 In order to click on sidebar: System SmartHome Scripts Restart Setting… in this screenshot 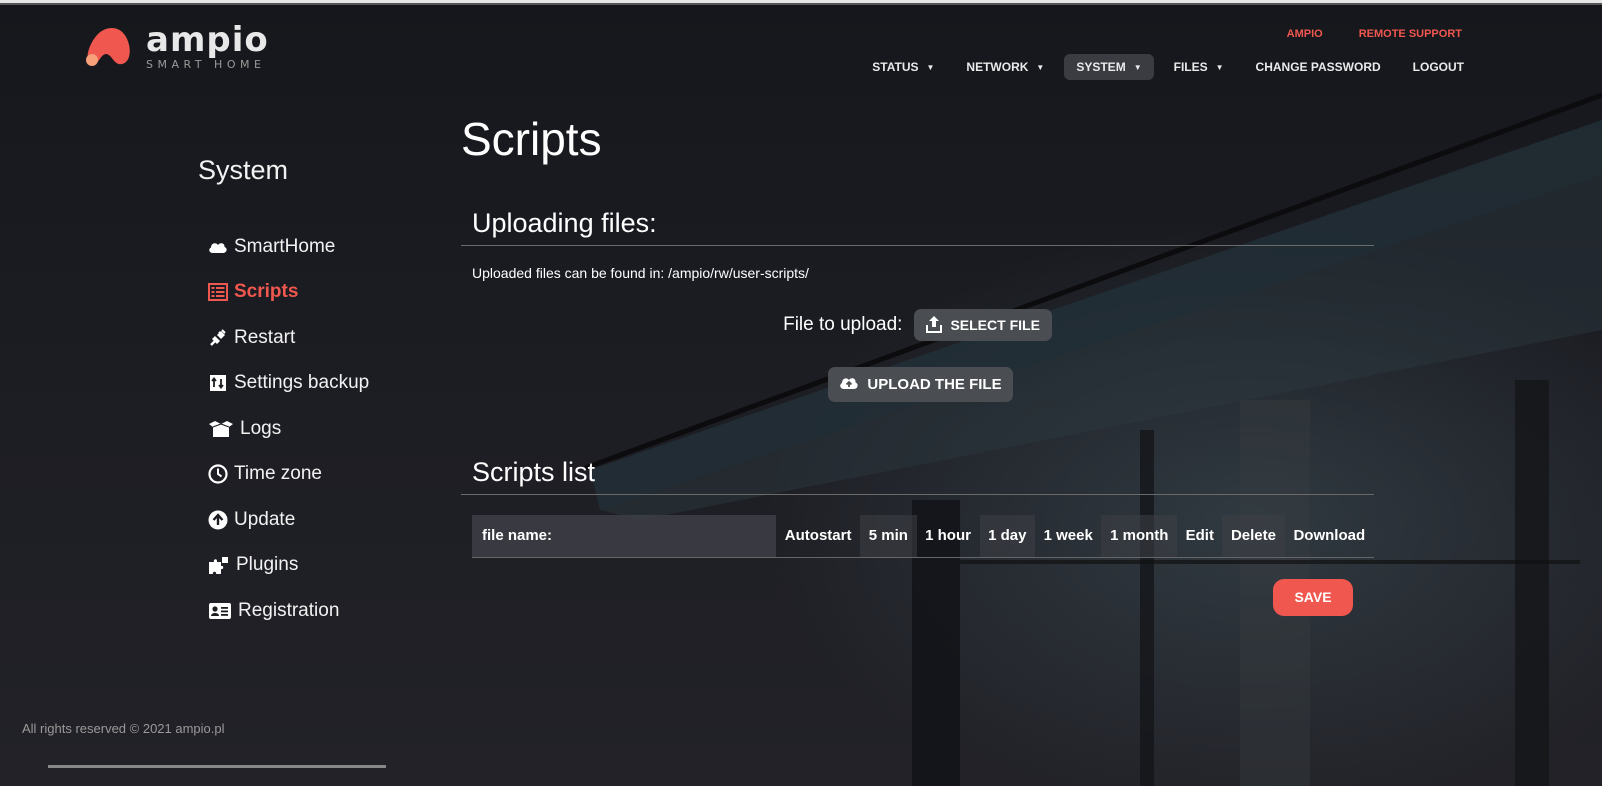, I will do `click(318, 394)`.